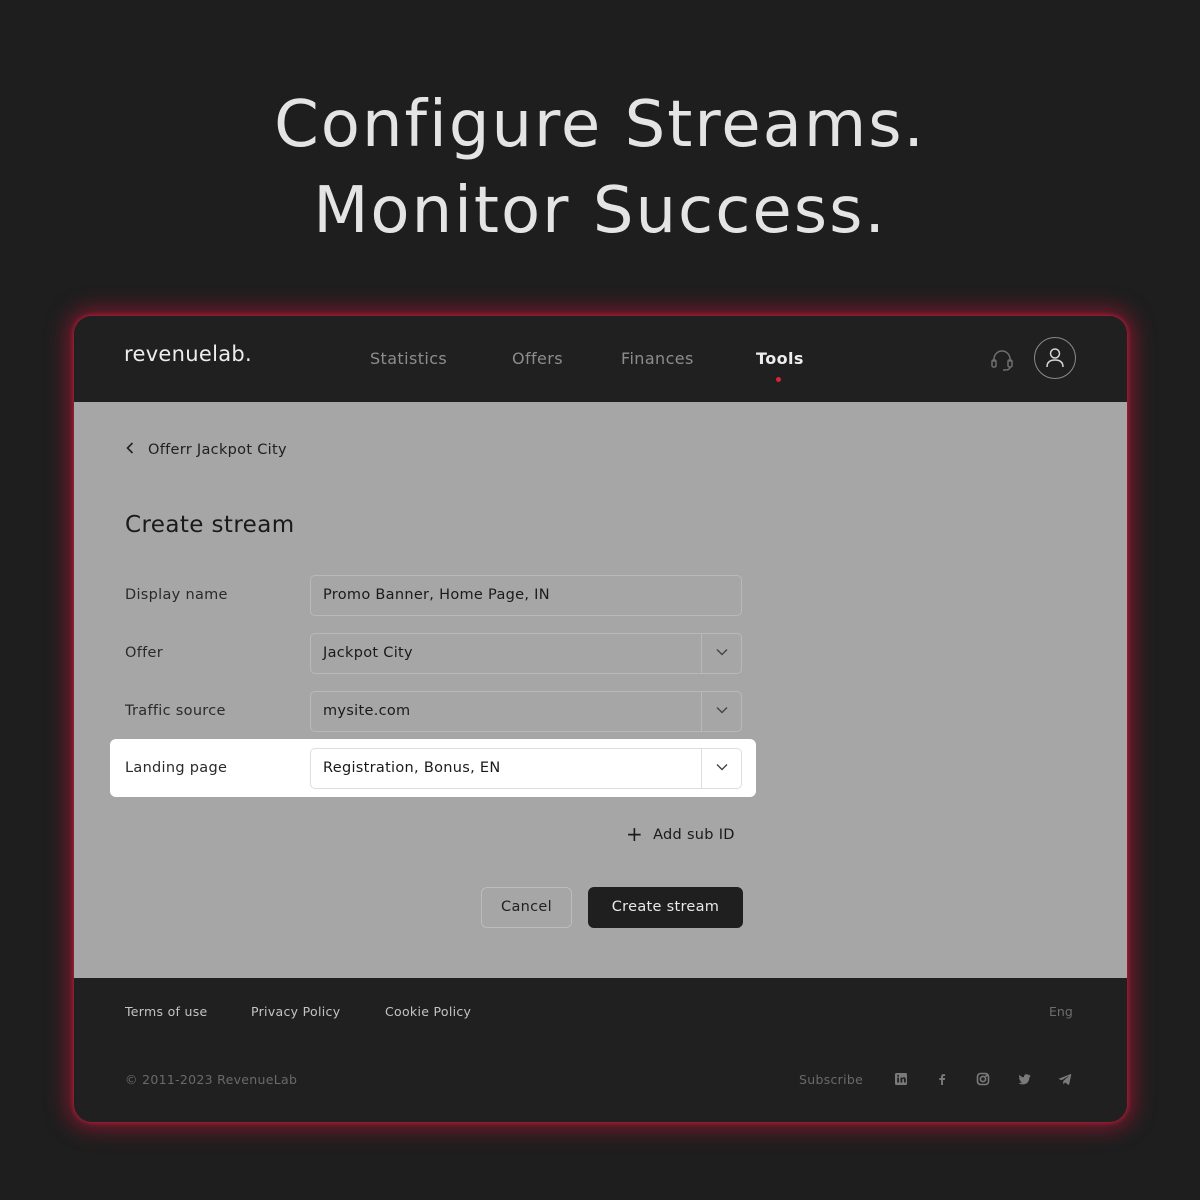 The image size is (1200, 1200). I want to click on chevron-left-icon, so click(130, 450).